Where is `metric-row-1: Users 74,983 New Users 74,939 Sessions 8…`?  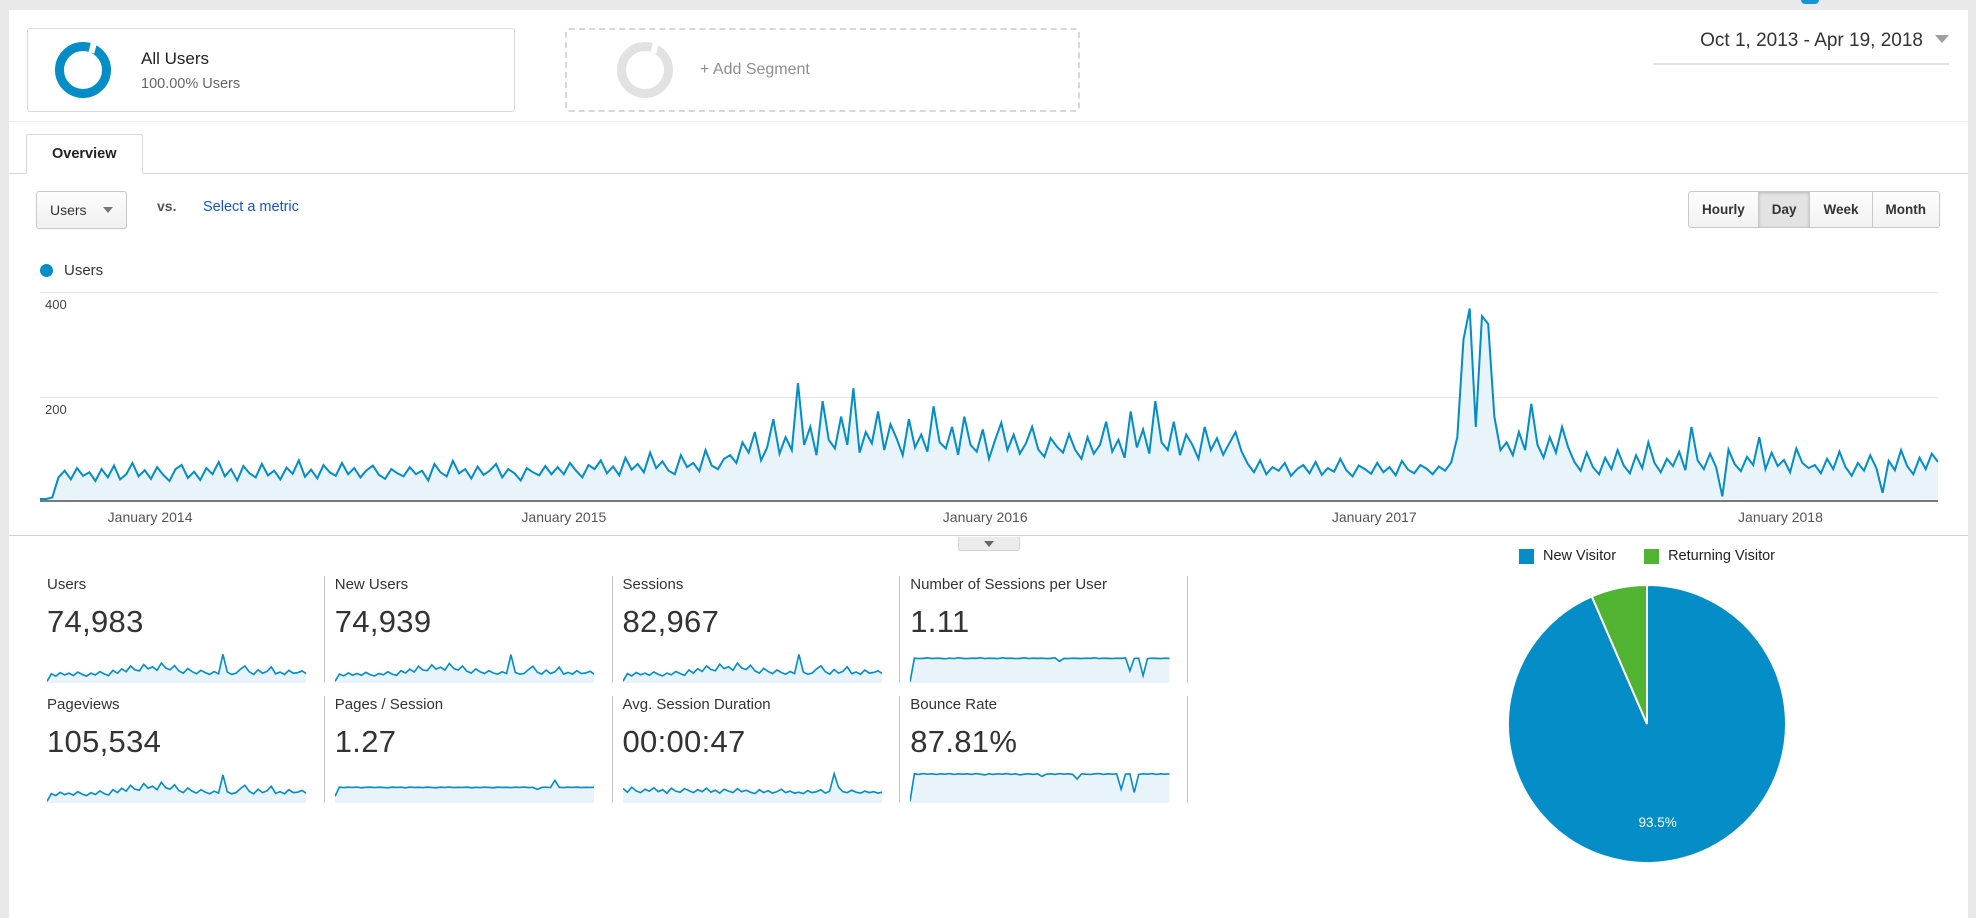 metric-row-1: Users 74,983 New Users 74,939 Sessions 8… is located at coordinates (613, 629).